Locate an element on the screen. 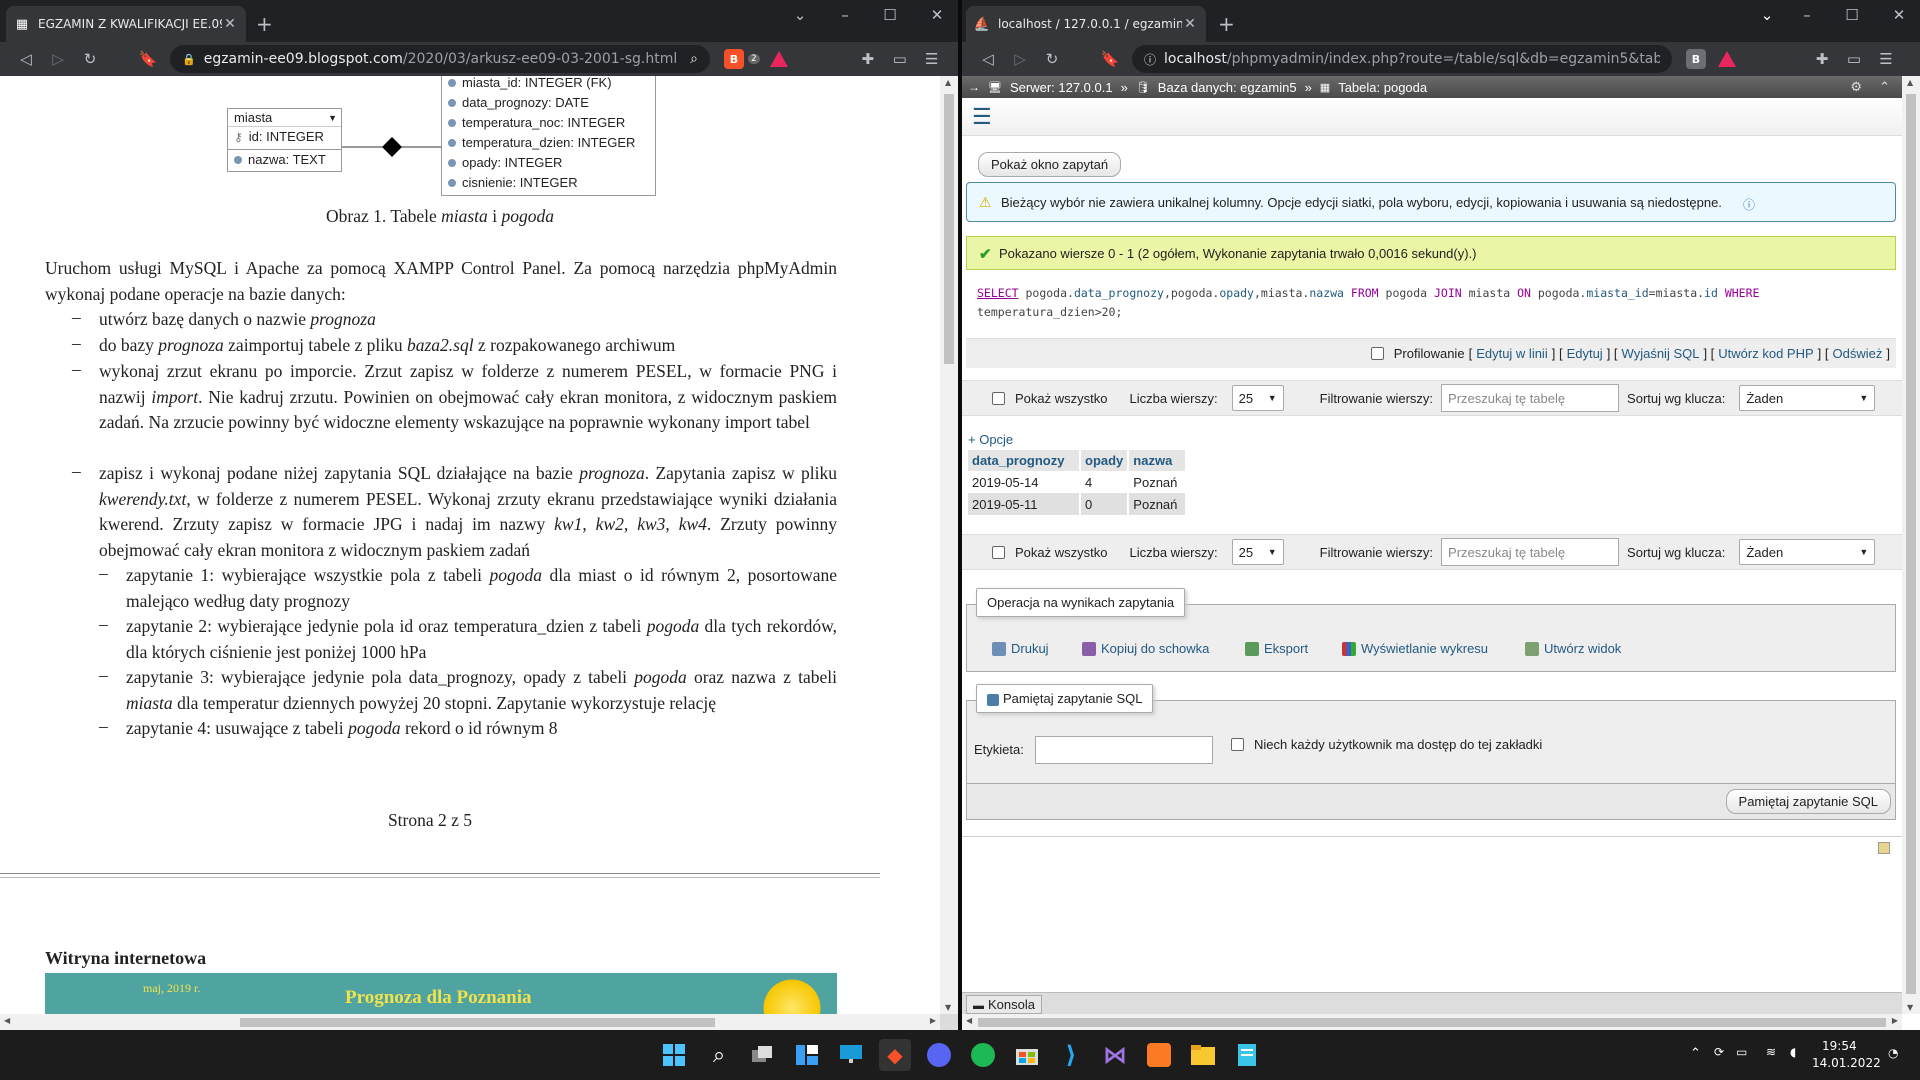 The width and height of the screenshot is (1920, 1080). note-icon is located at coordinates (1884, 848).